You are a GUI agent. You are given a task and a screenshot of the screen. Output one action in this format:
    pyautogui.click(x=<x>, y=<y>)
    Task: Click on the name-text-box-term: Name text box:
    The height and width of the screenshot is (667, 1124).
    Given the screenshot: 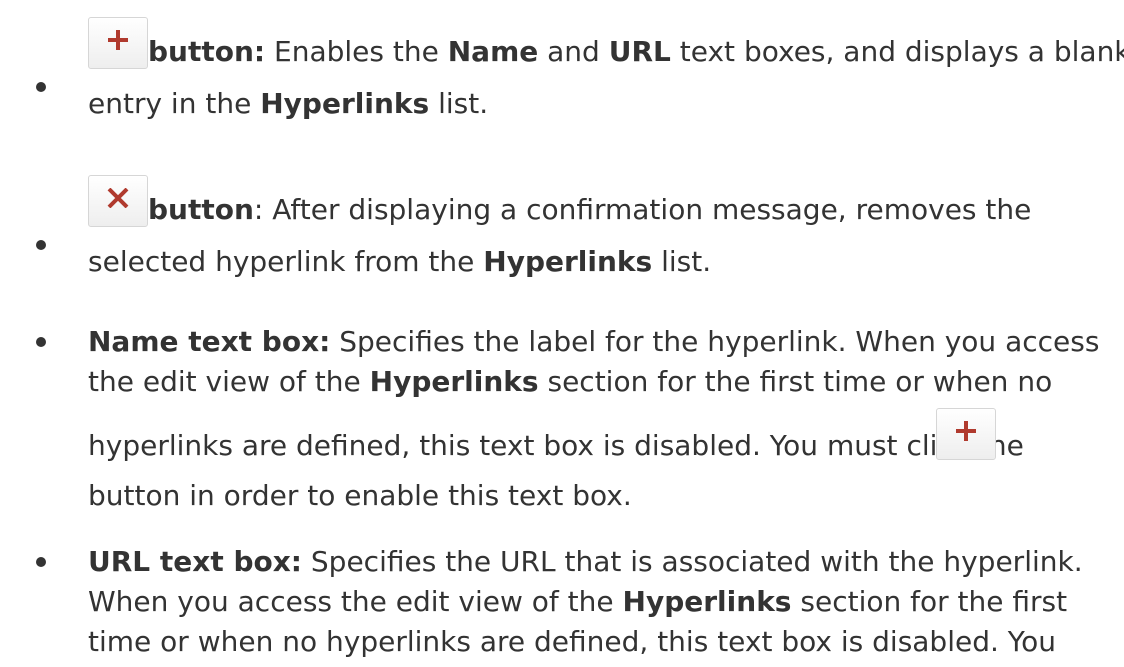 What is the action you would take?
    pyautogui.click(x=209, y=341)
    